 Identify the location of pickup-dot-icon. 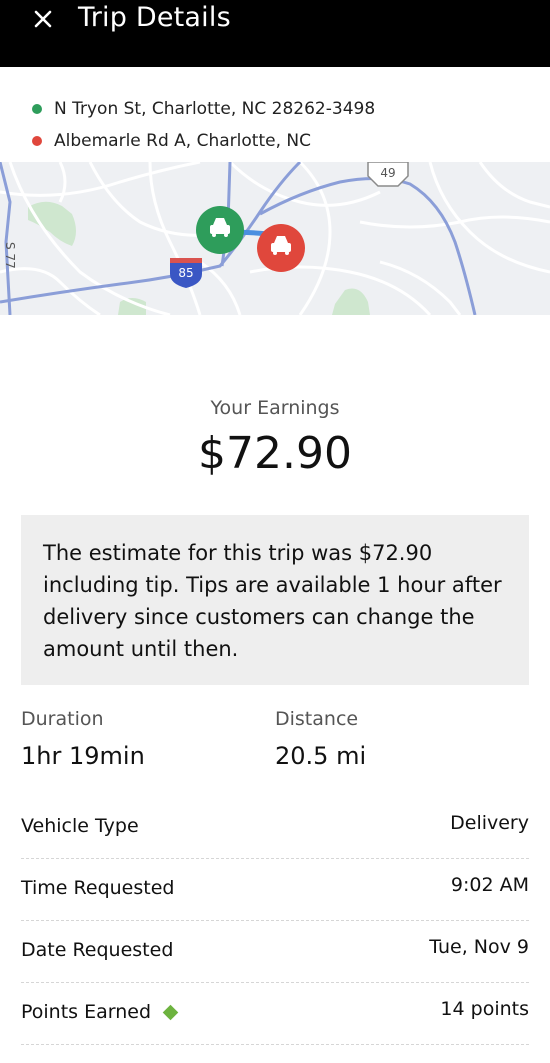
(37, 109).